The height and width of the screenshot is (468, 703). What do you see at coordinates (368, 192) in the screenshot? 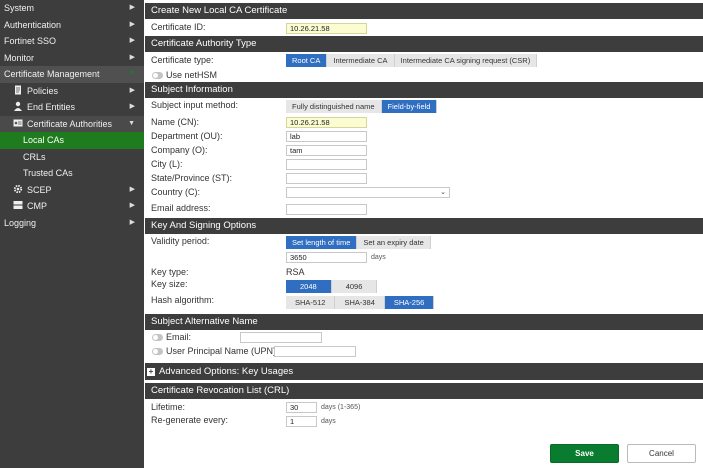
I see `country-select: ⌄` at bounding box center [368, 192].